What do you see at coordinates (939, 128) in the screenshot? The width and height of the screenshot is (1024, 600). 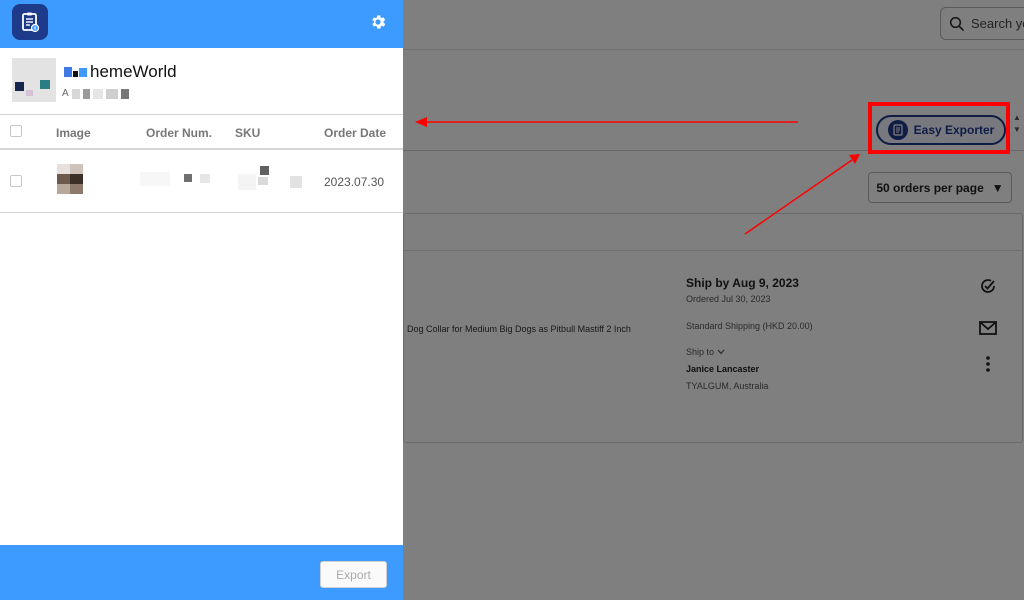 I see `annotation-highlight-box` at bounding box center [939, 128].